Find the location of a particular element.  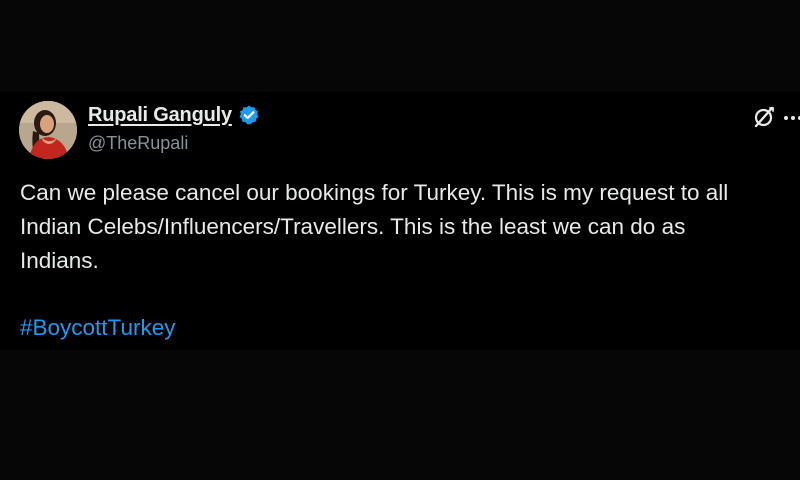

avatar is located at coordinates (48, 130).